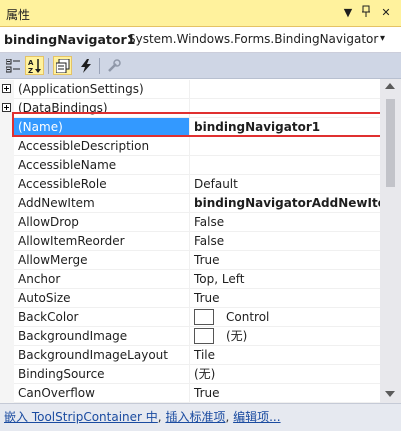 The height and width of the screenshot is (431, 401). I want to click on property-row: AddNewItem bindingNavigatorAddNewIter, so click(190, 203).